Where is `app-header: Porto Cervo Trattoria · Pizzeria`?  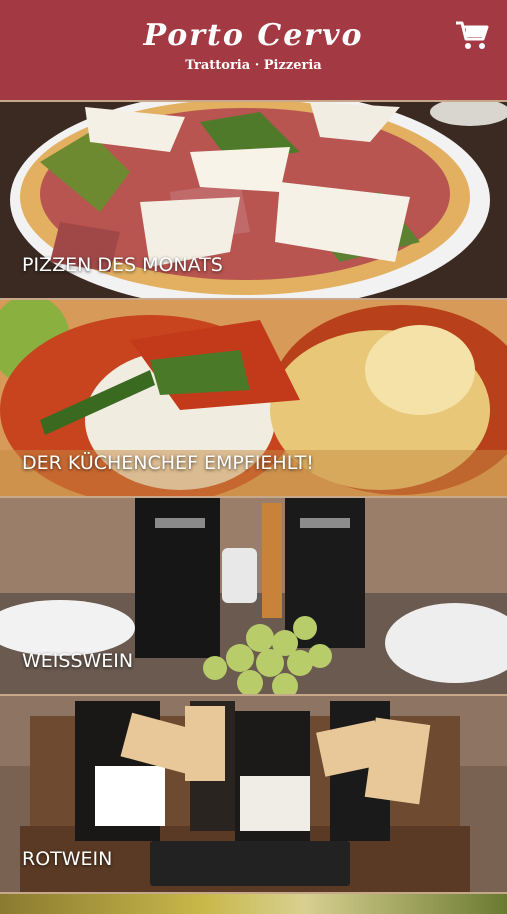 app-header: Porto Cervo Trattoria · Pizzeria is located at coordinates (253, 50).